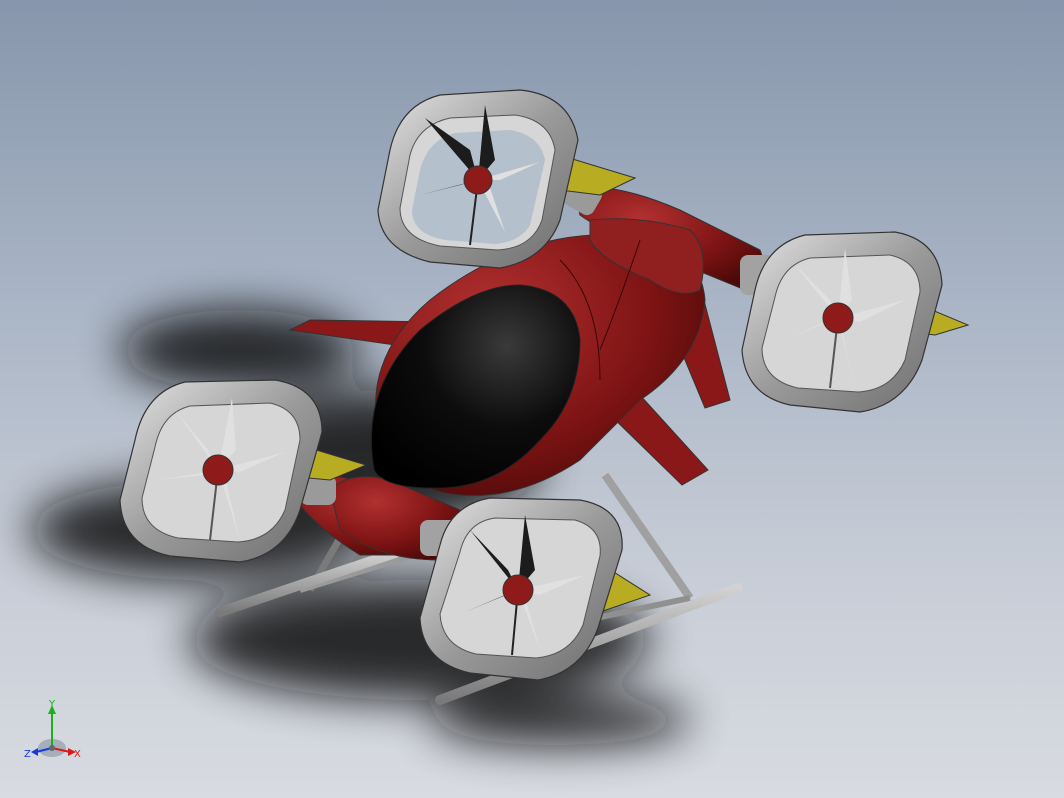 This screenshot has width=1064, height=798. I want to click on y-axis-label: Y, so click(52, 704).